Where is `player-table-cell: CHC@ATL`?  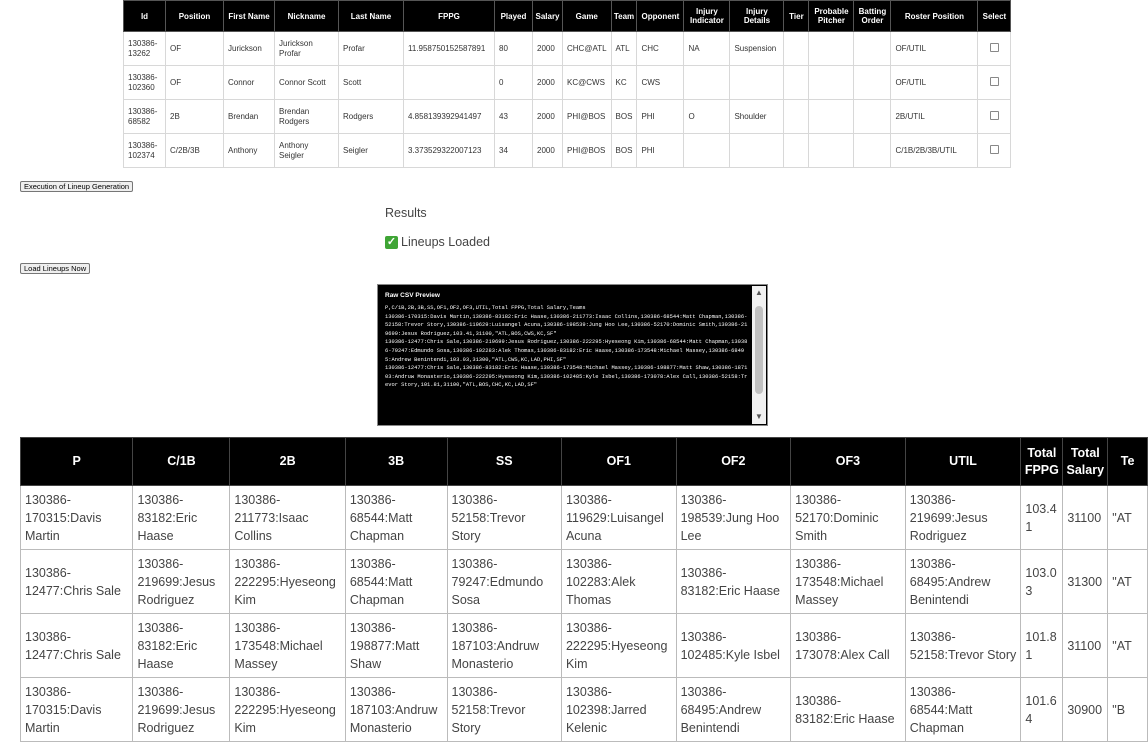 player-table-cell: CHC@ATL is located at coordinates (587, 48).